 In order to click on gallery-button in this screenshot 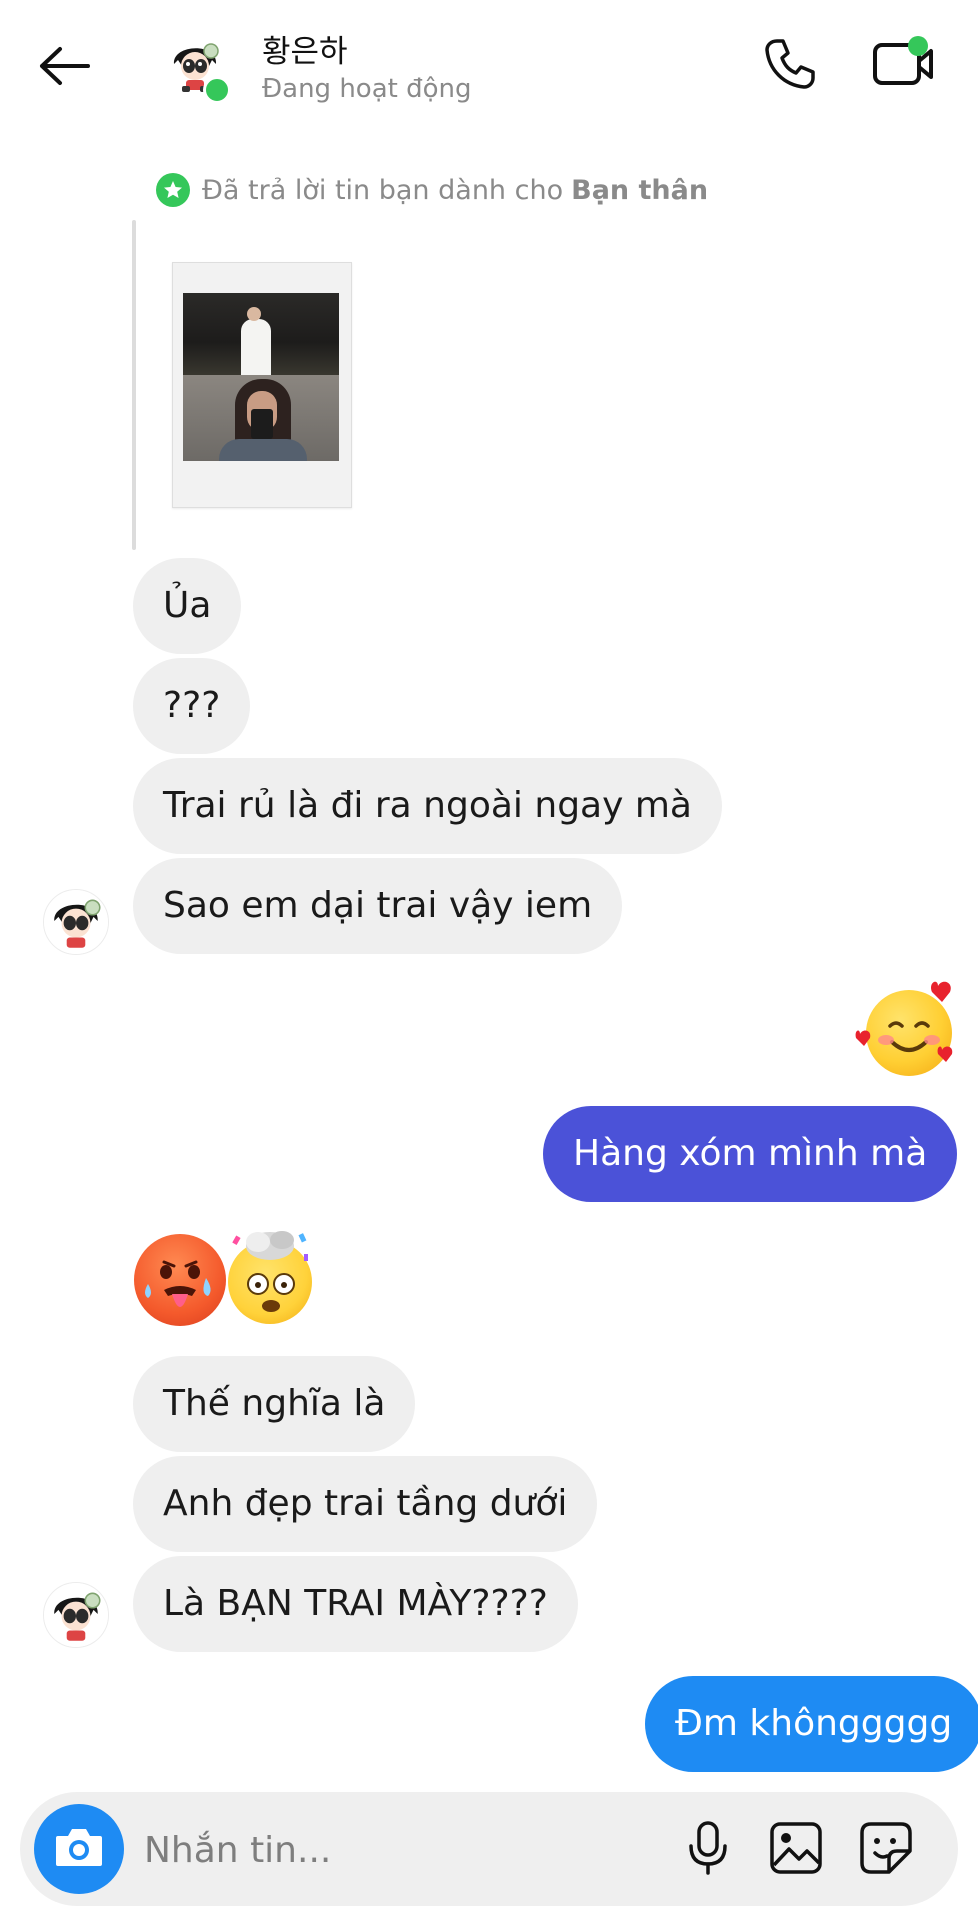, I will do `click(796, 1850)`.